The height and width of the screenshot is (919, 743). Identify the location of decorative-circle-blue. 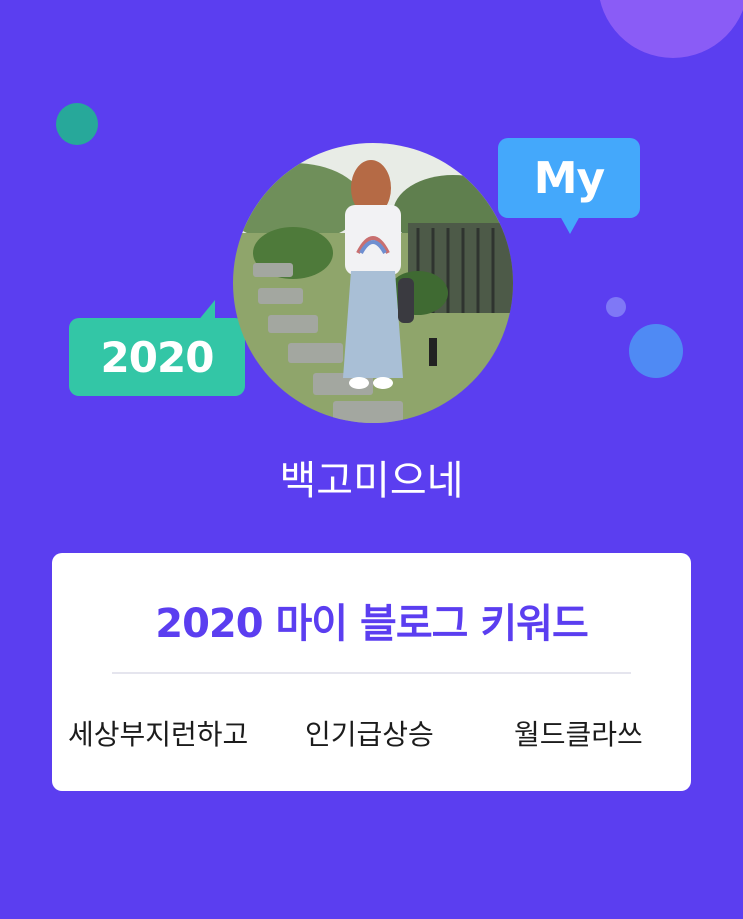
(656, 351).